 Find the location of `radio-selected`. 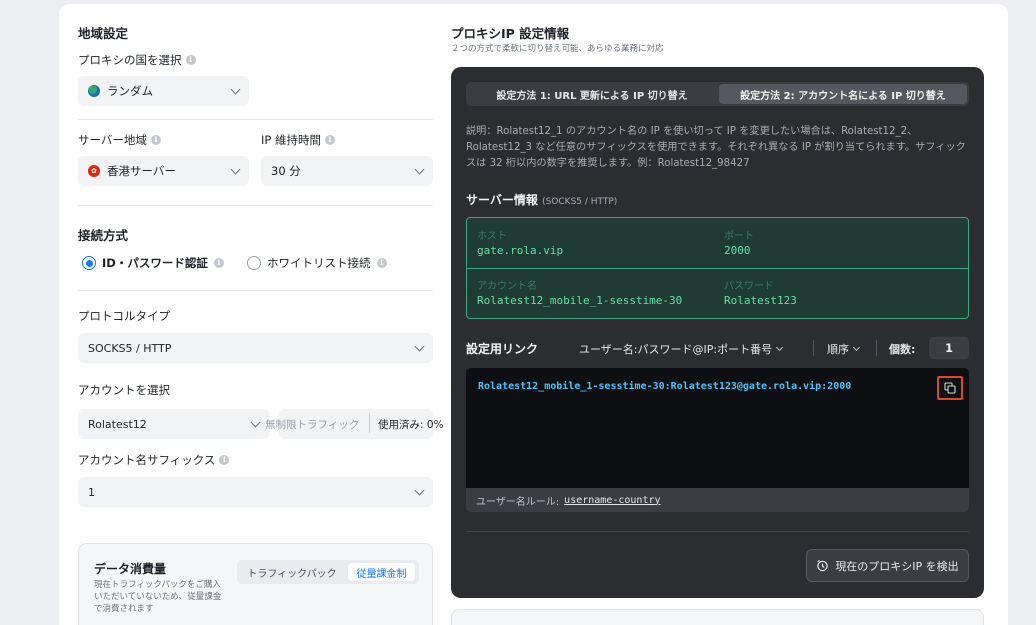

radio-selected is located at coordinates (89, 263).